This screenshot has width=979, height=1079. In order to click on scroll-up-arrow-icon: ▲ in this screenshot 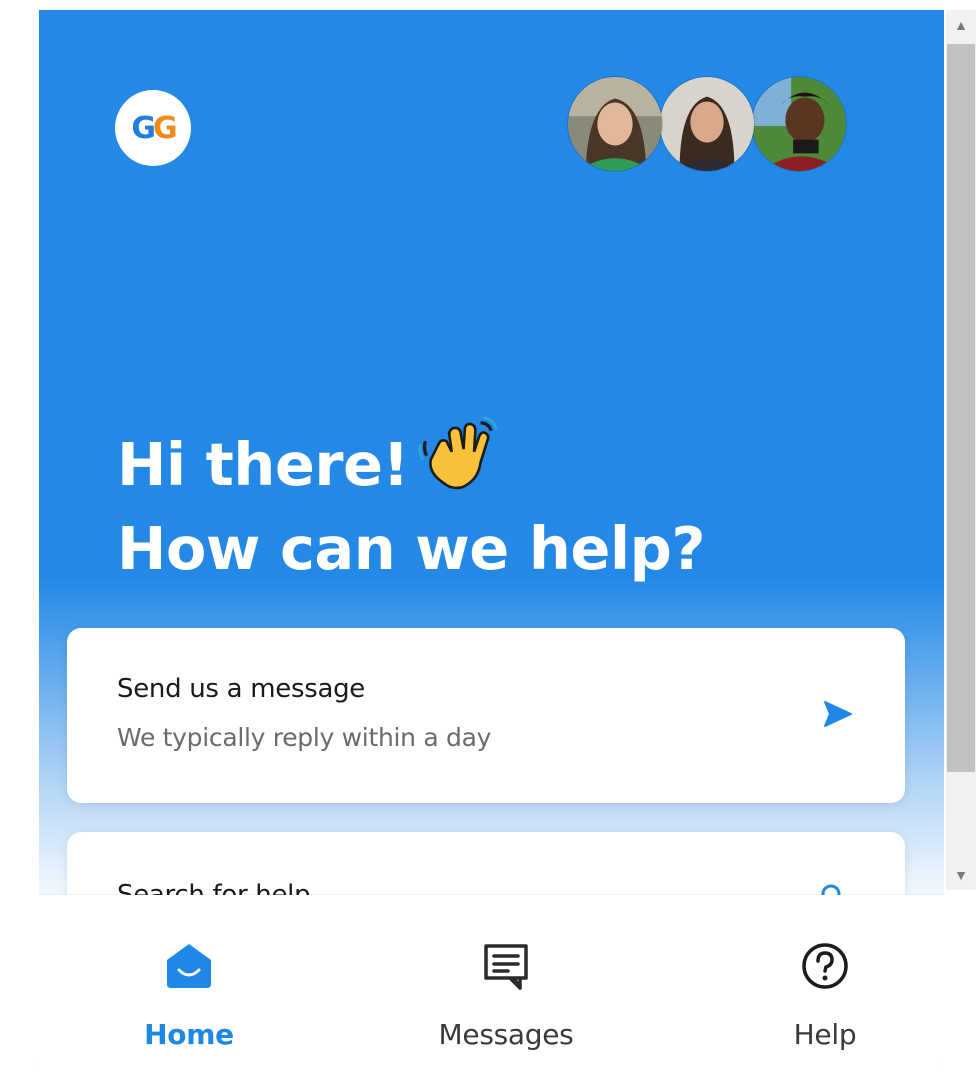, I will do `click(961, 25)`.